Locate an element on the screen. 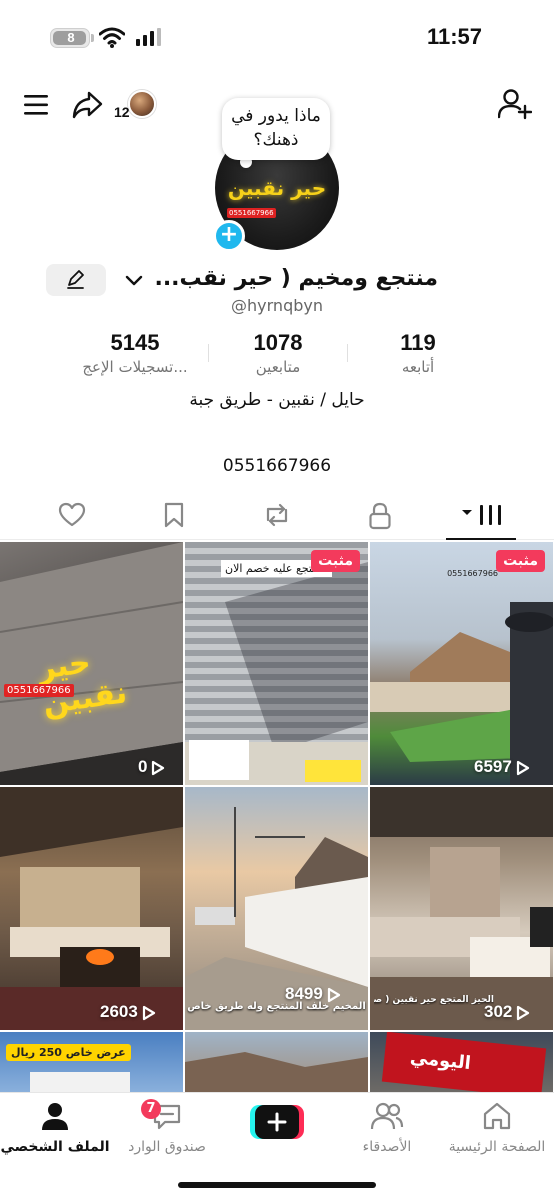  nav-profile: الملف الشخصي is located at coordinates (55, 1128).